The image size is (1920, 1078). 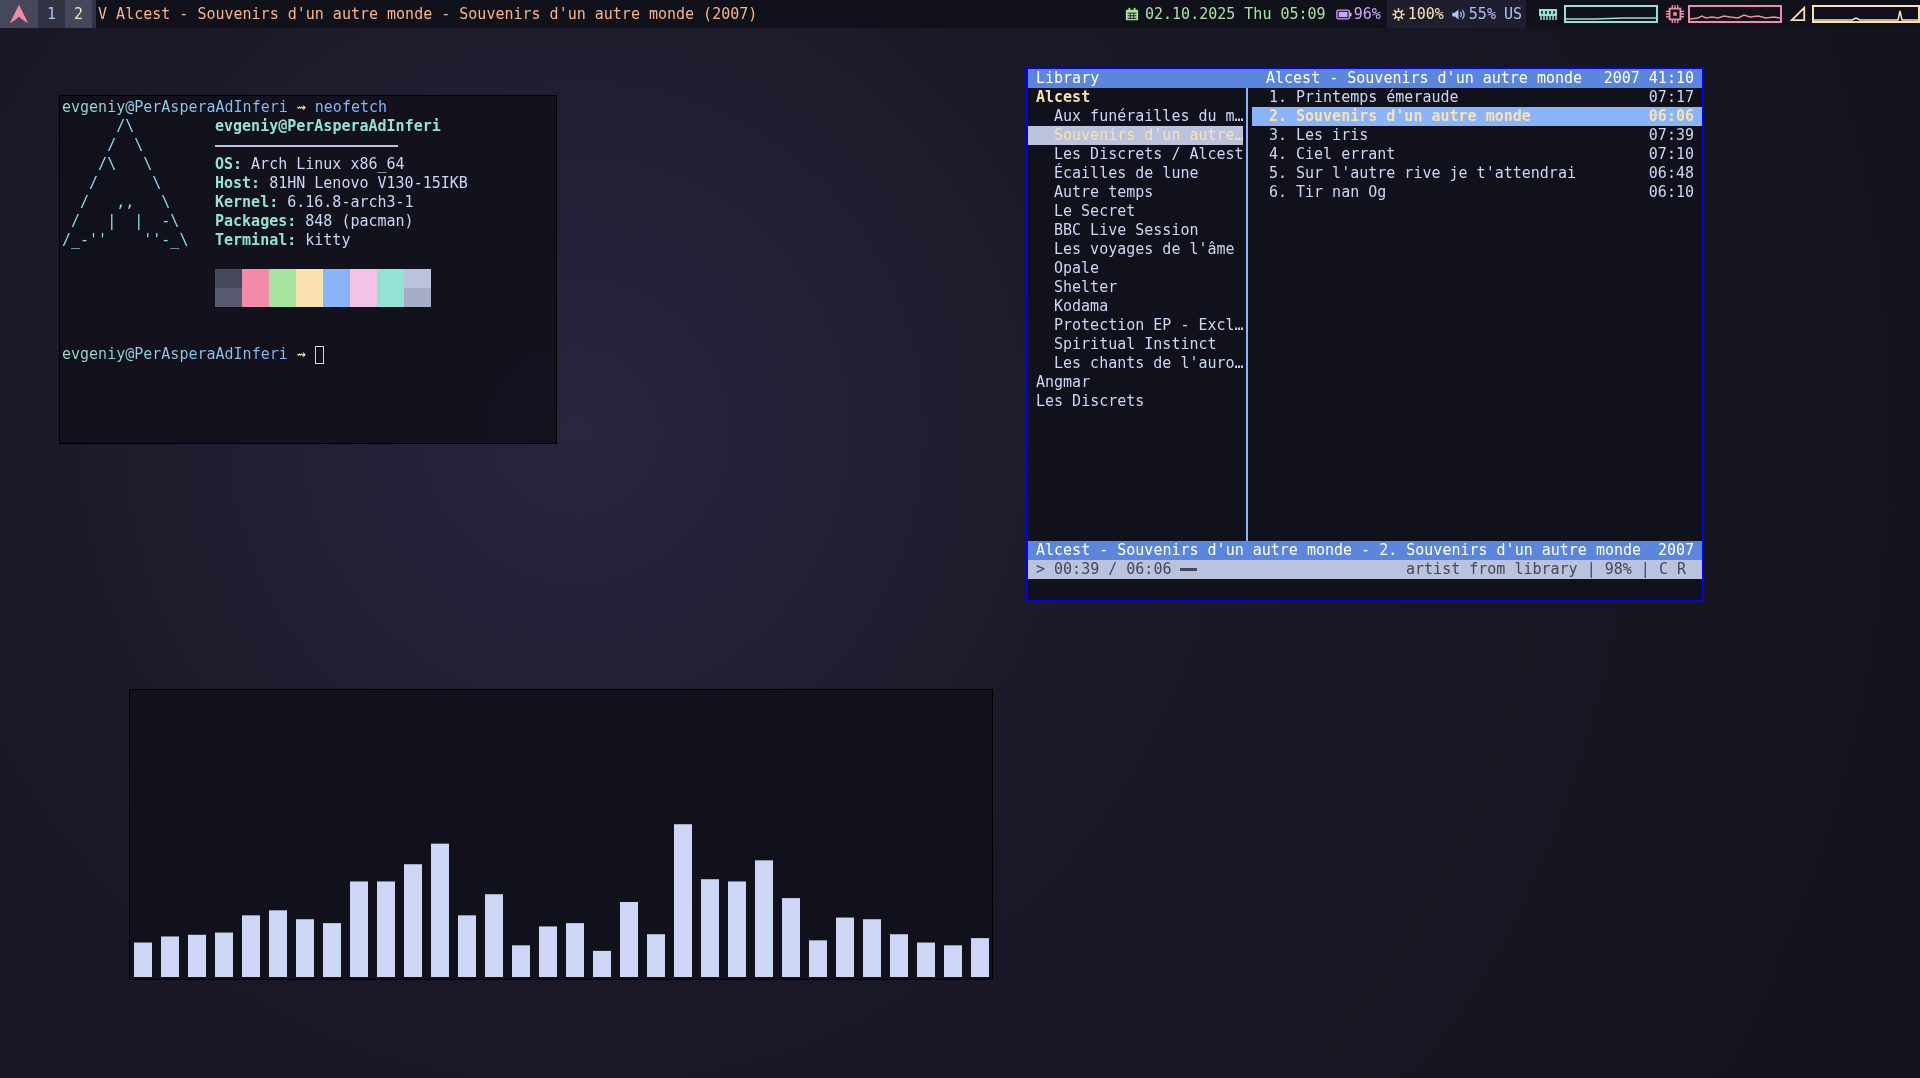 I want to click on workspace-tab: 2, so click(x=79, y=14).